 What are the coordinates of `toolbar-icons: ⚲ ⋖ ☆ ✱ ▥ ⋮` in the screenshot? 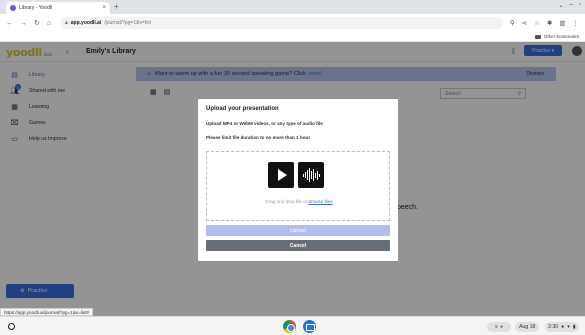 It's located at (544, 23).